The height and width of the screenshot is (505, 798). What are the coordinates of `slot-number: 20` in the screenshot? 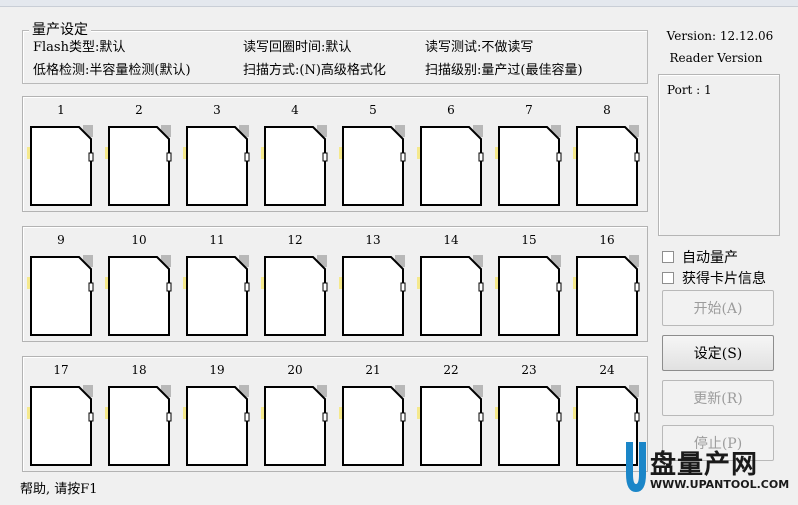 It's located at (295, 370).